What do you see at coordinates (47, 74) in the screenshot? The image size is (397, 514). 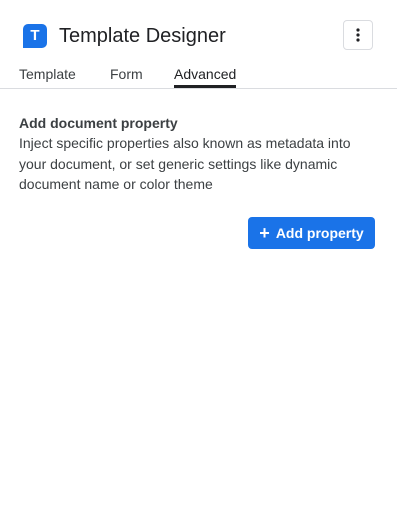 I see `tab-template: Template` at bounding box center [47, 74].